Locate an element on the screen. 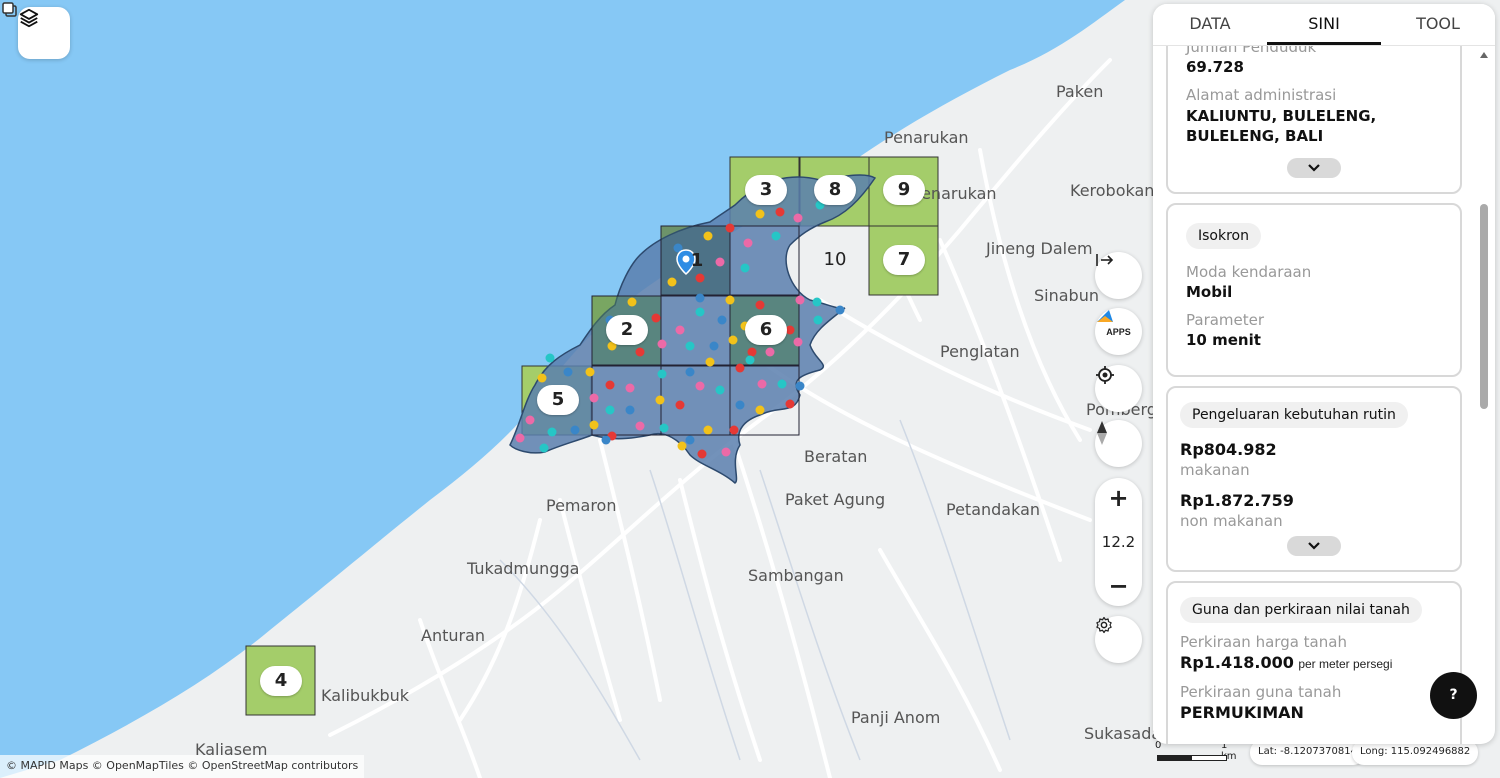  locate-button is located at coordinates (1118, 388).